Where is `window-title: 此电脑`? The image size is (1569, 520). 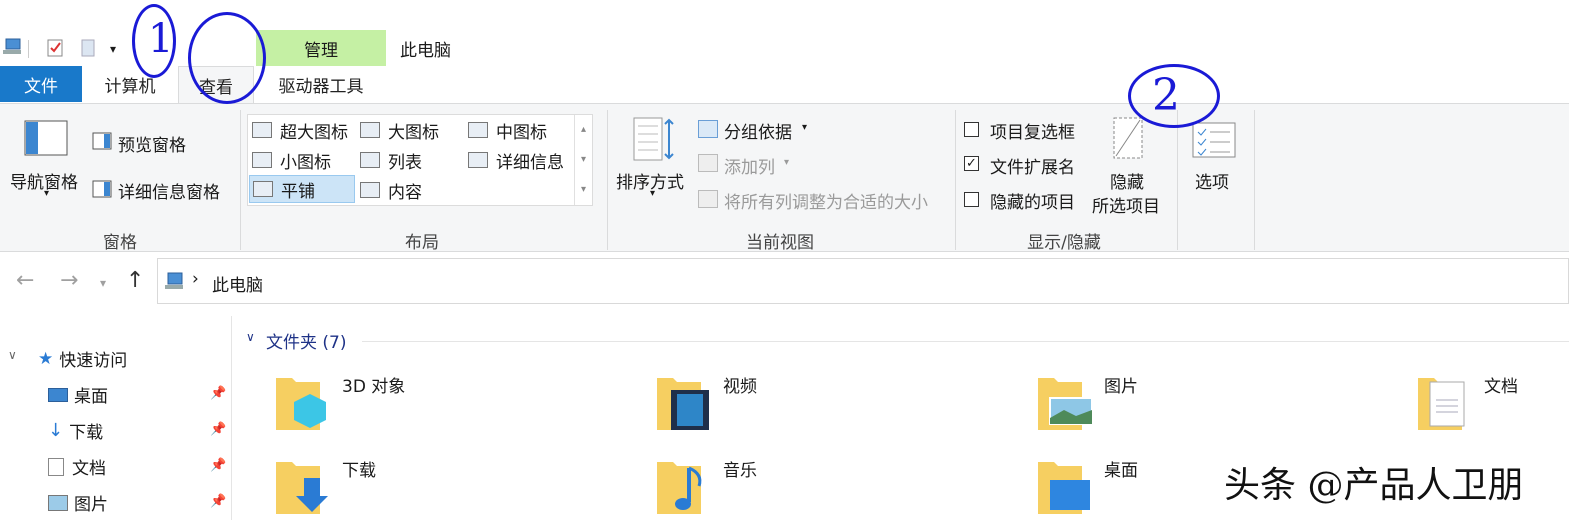 window-title: 此电脑 is located at coordinates (425, 51).